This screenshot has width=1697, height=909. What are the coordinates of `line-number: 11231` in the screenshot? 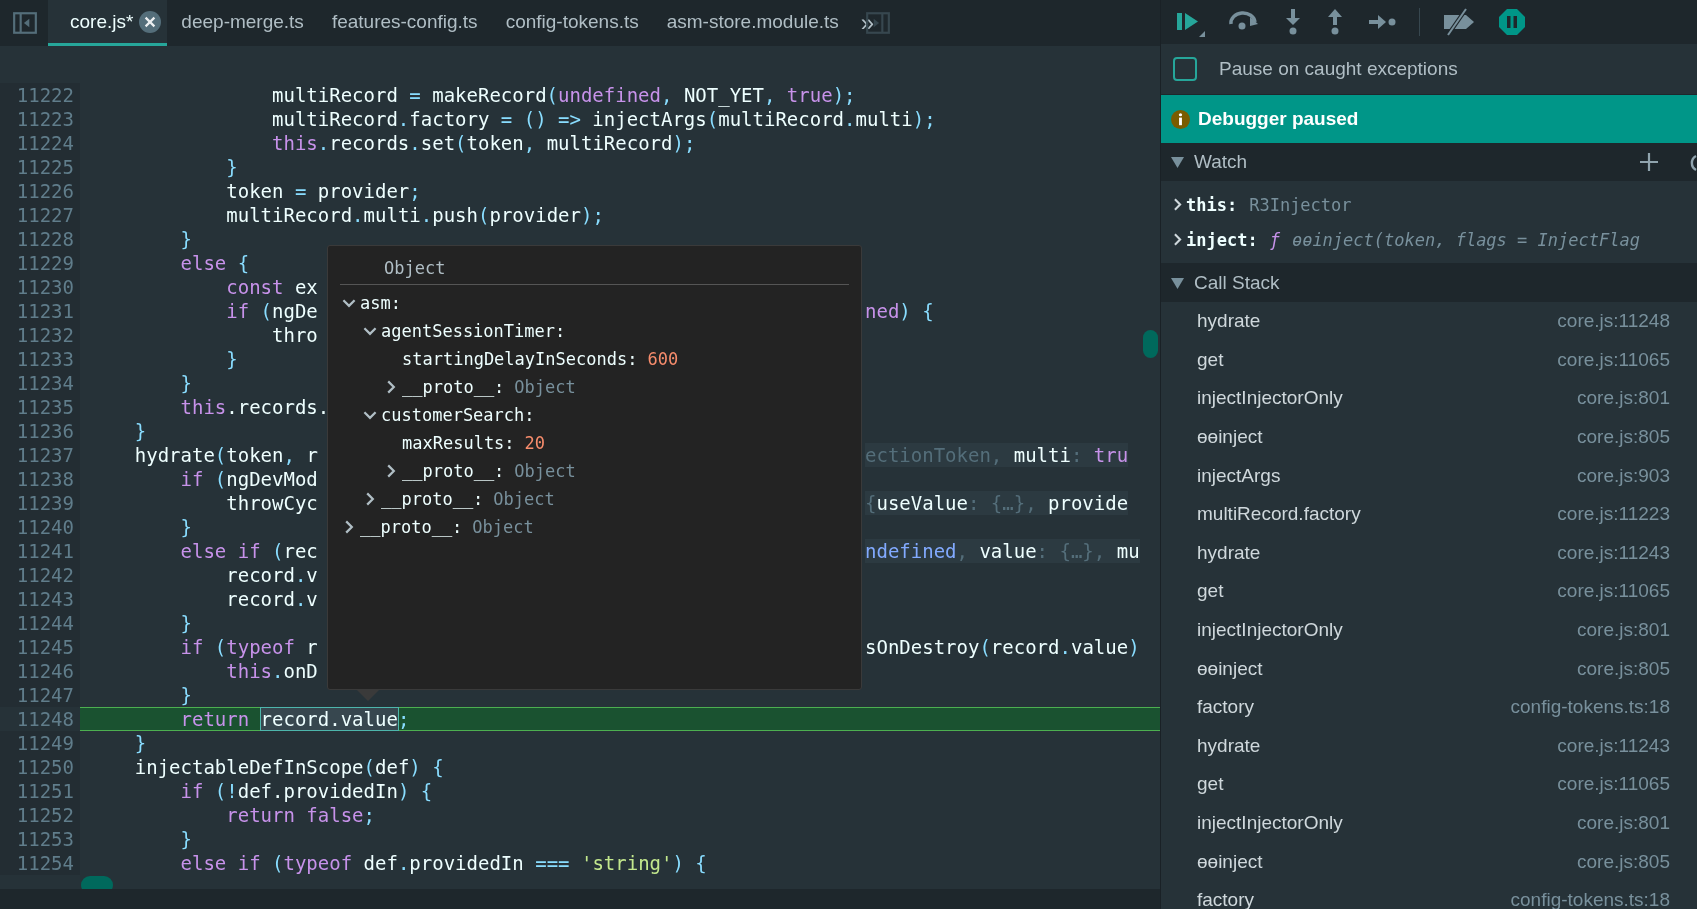 It's located at (40, 311).